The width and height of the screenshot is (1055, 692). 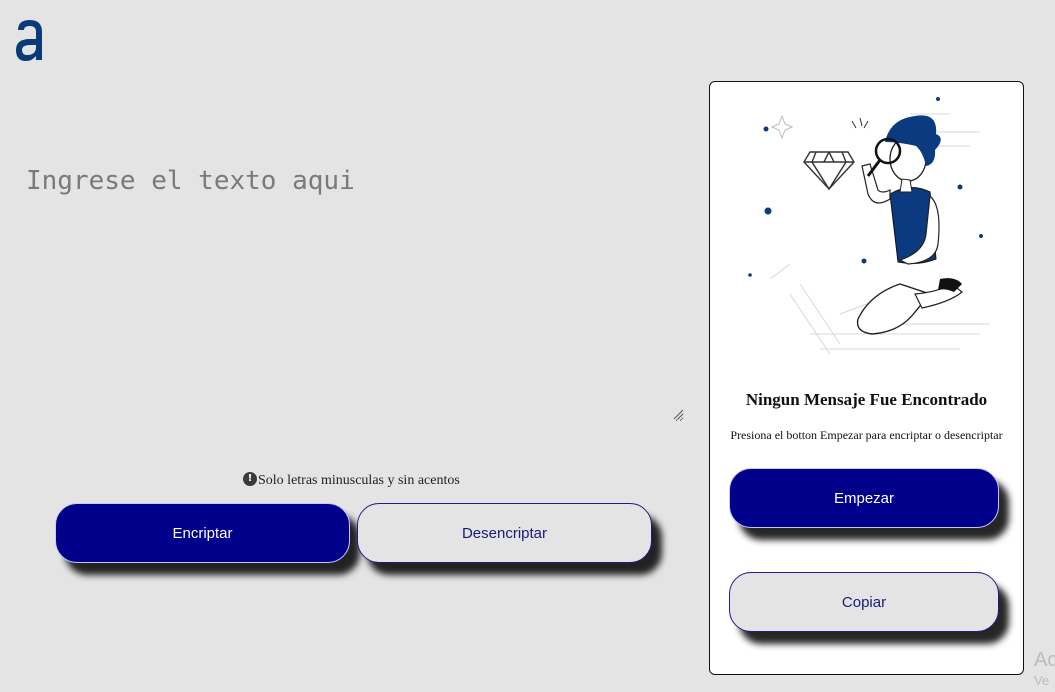 What do you see at coordinates (866, 399) in the screenshot?
I see `result-title: Ningun Mensaje Fue Encontrado` at bounding box center [866, 399].